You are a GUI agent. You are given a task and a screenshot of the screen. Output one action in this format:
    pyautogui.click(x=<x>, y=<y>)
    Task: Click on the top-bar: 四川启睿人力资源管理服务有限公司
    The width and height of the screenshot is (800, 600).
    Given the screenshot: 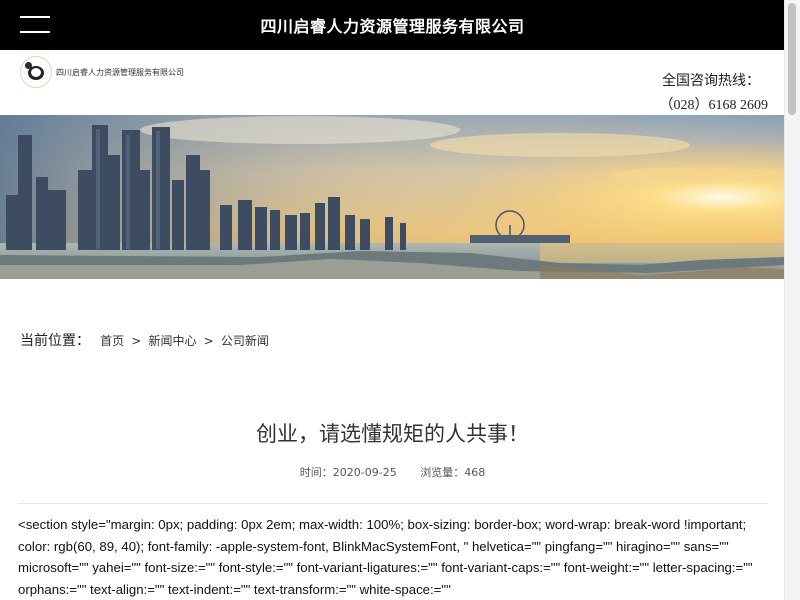 What is the action you would take?
    pyautogui.click(x=392, y=25)
    